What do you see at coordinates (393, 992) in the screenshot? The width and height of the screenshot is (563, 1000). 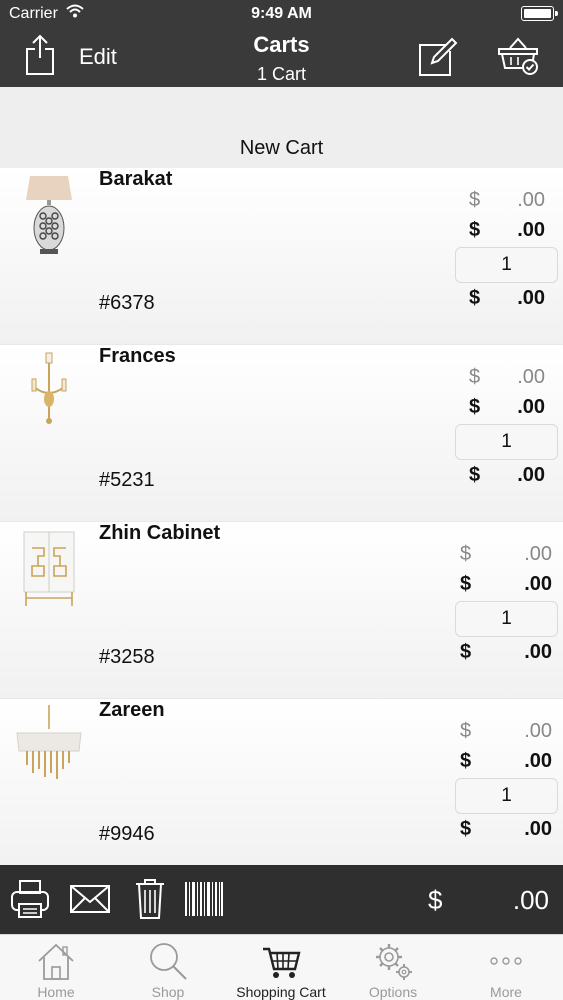 I see `tab-label: Options` at bounding box center [393, 992].